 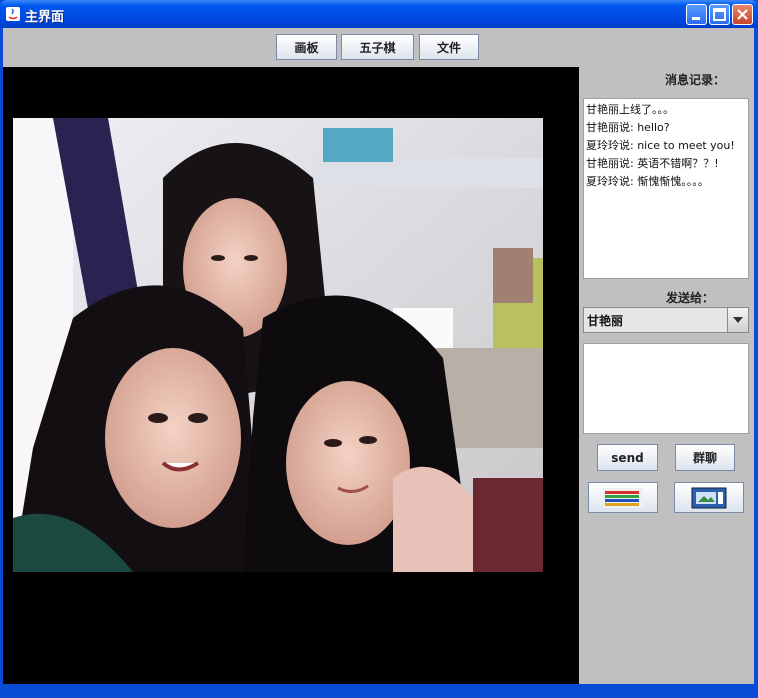 I want to click on picture-card-icon, so click(x=709, y=497).